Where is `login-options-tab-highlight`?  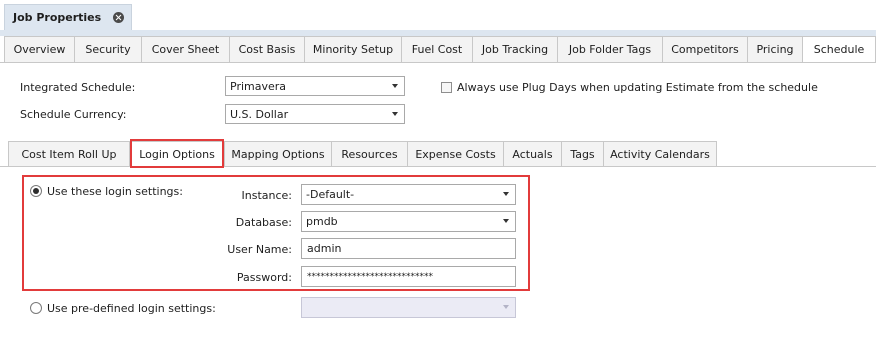
login-options-tab-highlight is located at coordinates (177, 153).